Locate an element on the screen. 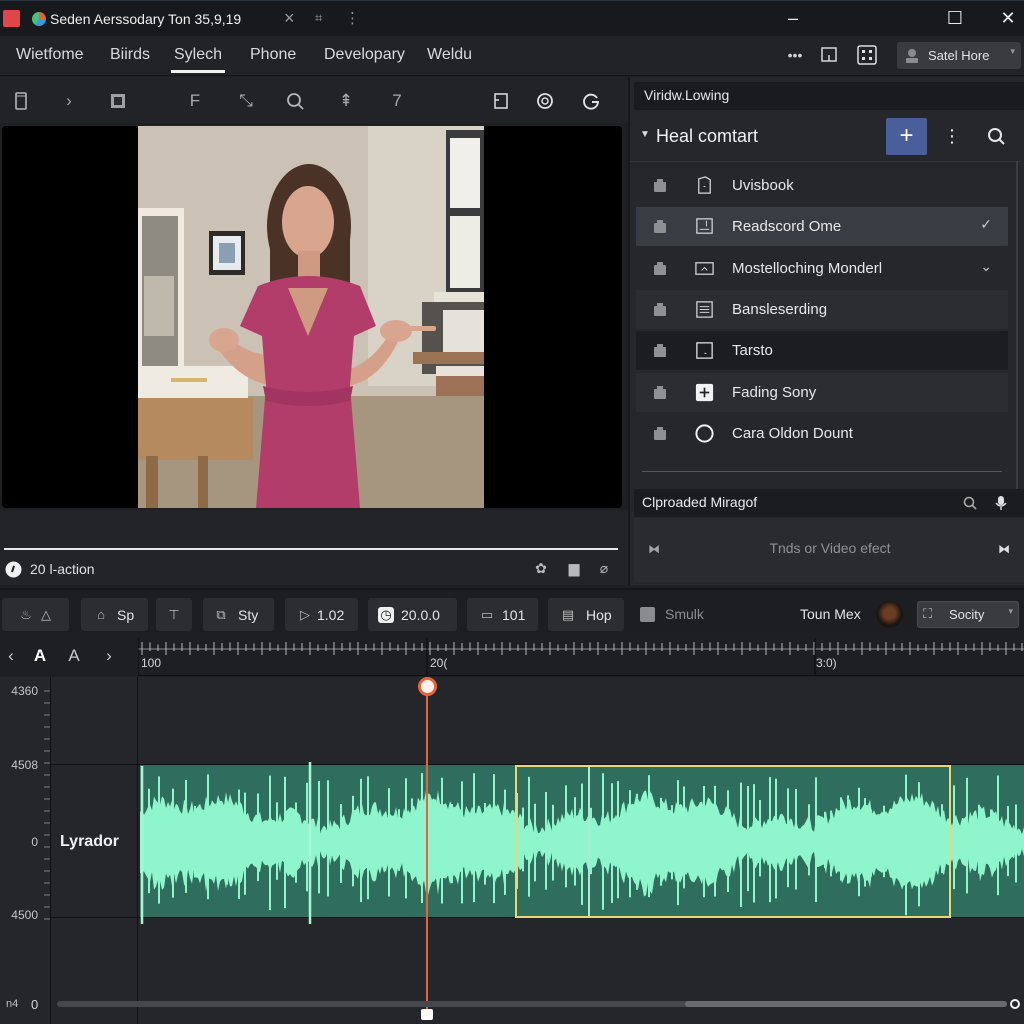 Image resolution: width=1024 pixels, height=1024 pixels. sp-label: Sp is located at coordinates (126, 615).